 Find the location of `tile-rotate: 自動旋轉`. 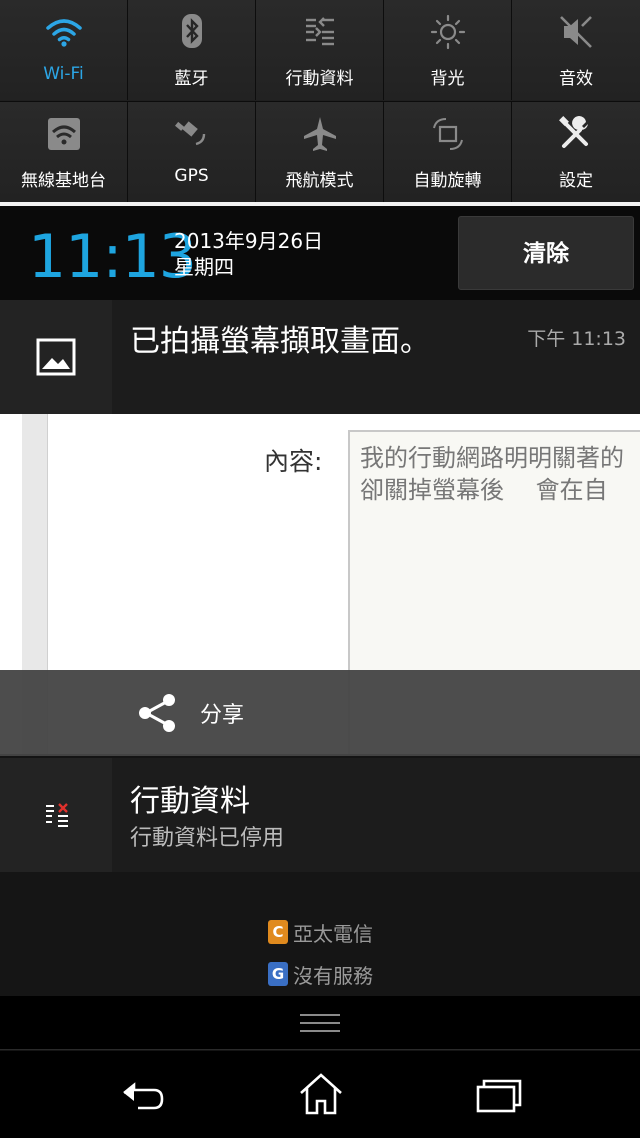

tile-rotate: 自動旋轉 is located at coordinates (448, 152).